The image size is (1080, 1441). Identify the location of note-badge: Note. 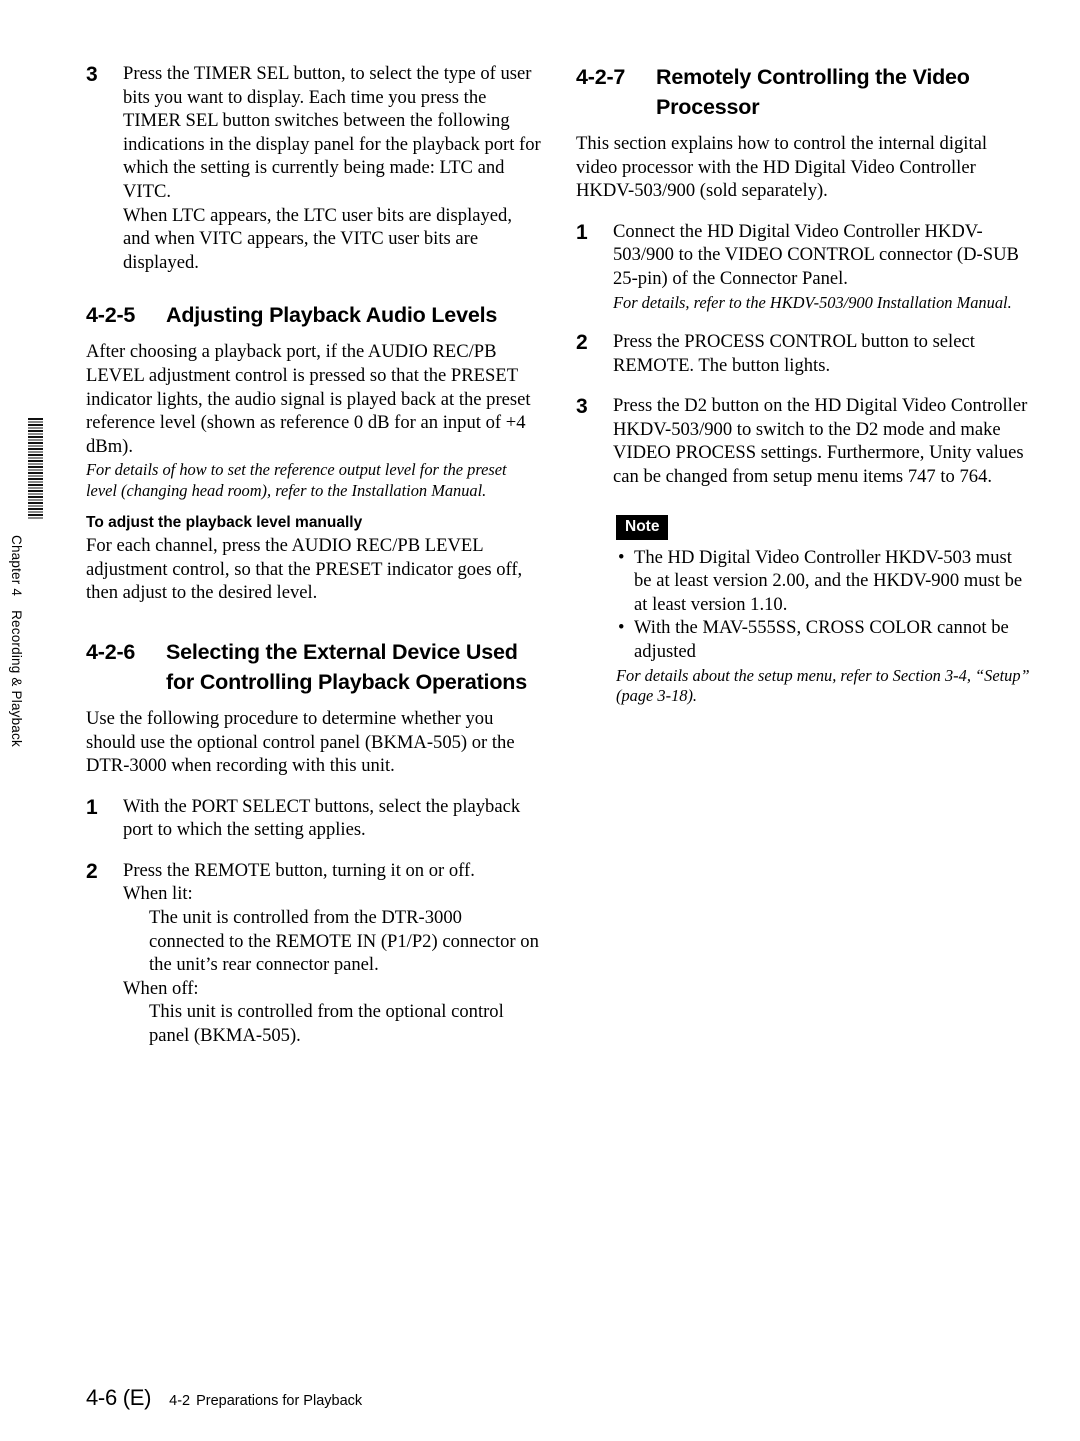
(642, 527).